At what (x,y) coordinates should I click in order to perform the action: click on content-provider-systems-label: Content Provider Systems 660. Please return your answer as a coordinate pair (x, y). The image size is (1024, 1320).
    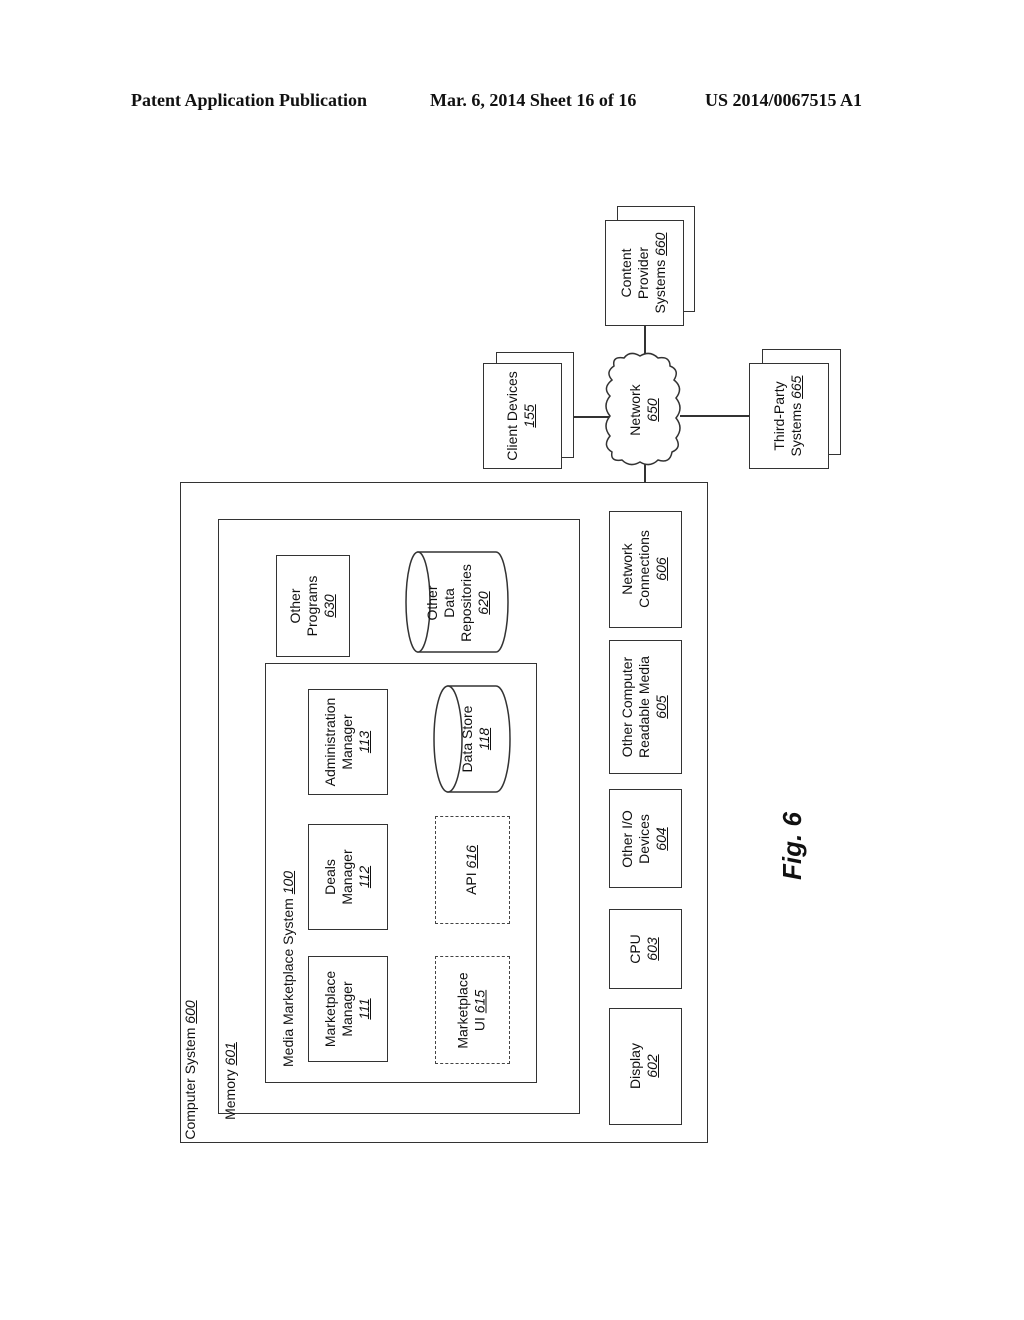
    Looking at the image, I should click on (643, 273).